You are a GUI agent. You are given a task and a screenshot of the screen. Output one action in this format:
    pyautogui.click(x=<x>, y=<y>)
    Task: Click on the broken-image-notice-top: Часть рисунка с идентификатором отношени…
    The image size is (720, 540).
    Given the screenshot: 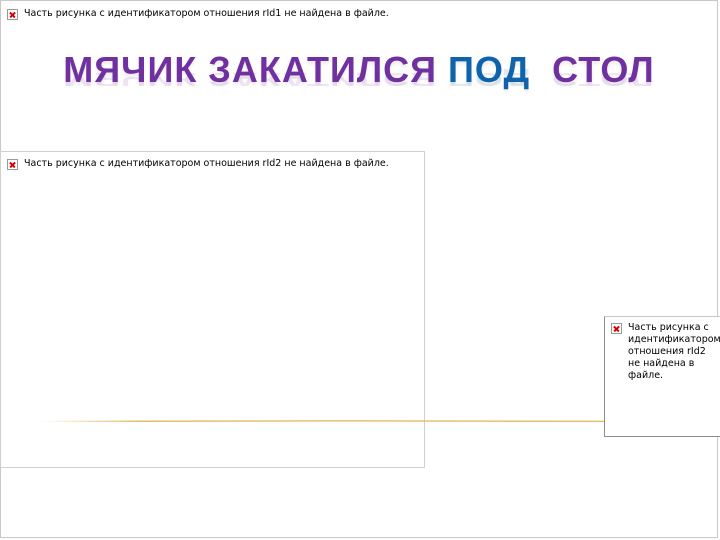 What is the action you would take?
    pyautogui.click(x=198, y=14)
    